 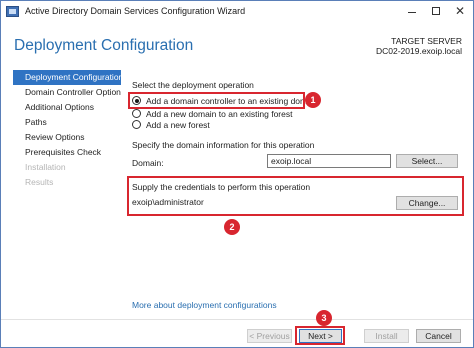 I want to click on footer-divider, so click(x=237, y=319).